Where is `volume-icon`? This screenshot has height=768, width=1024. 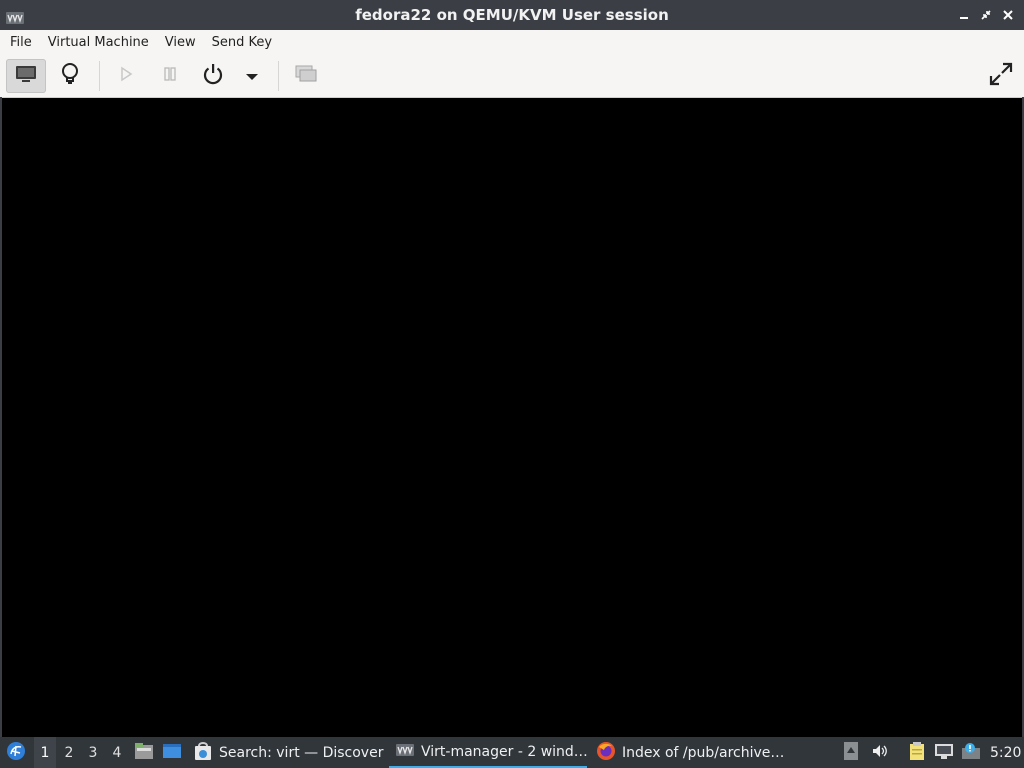 volume-icon is located at coordinates (880, 753).